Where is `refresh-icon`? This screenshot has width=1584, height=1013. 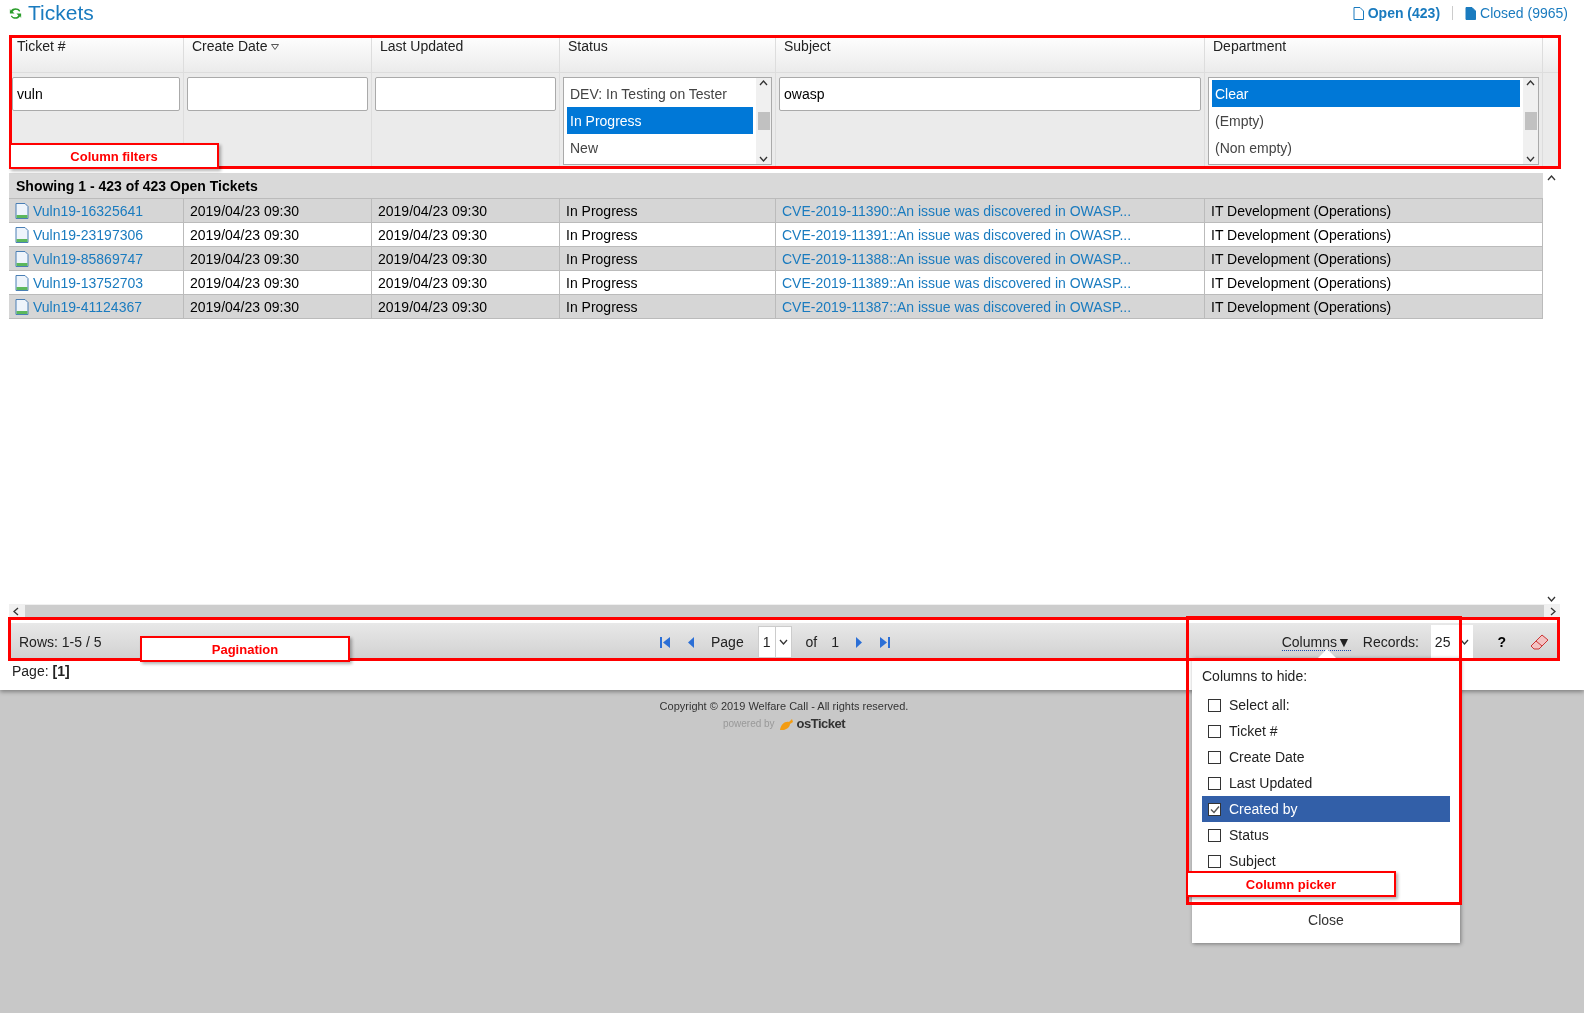 refresh-icon is located at coordinates (15, 13).